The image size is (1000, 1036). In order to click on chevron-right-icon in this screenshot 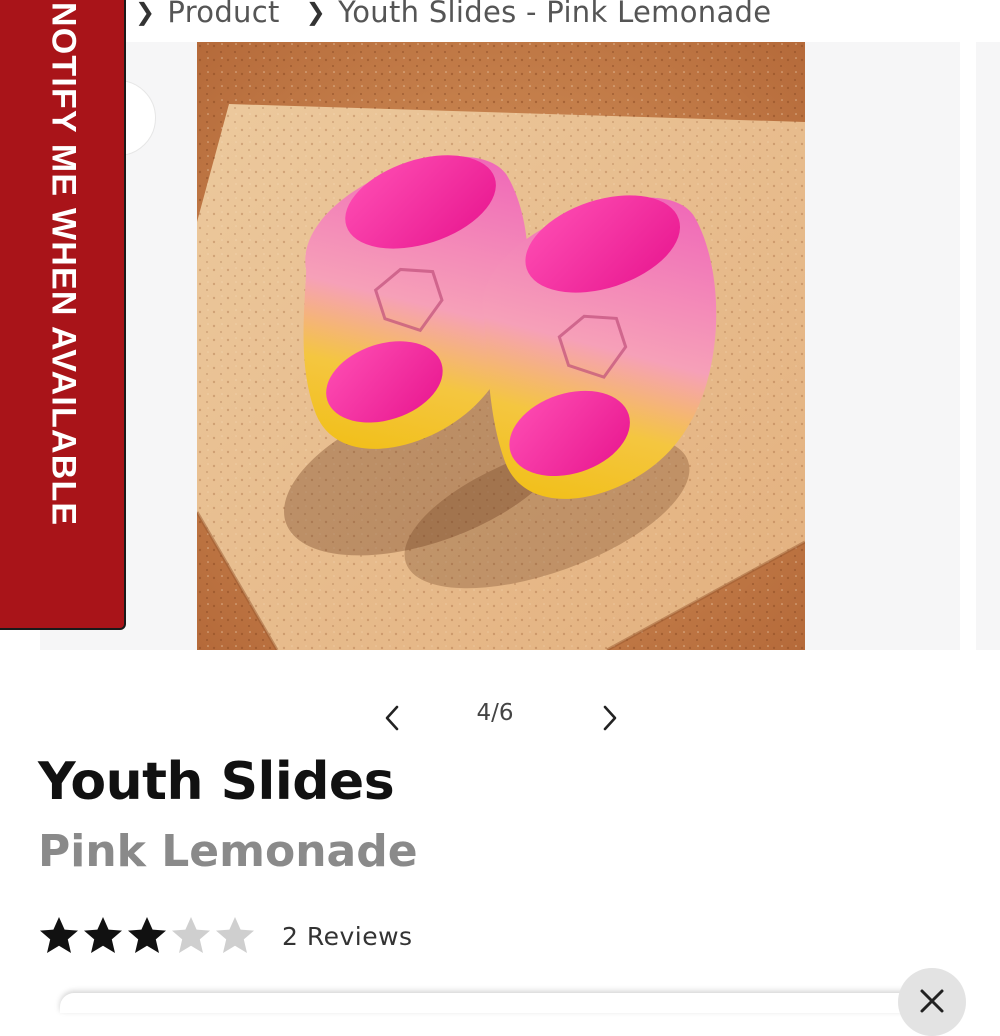, I will do `click(610, 718)`.